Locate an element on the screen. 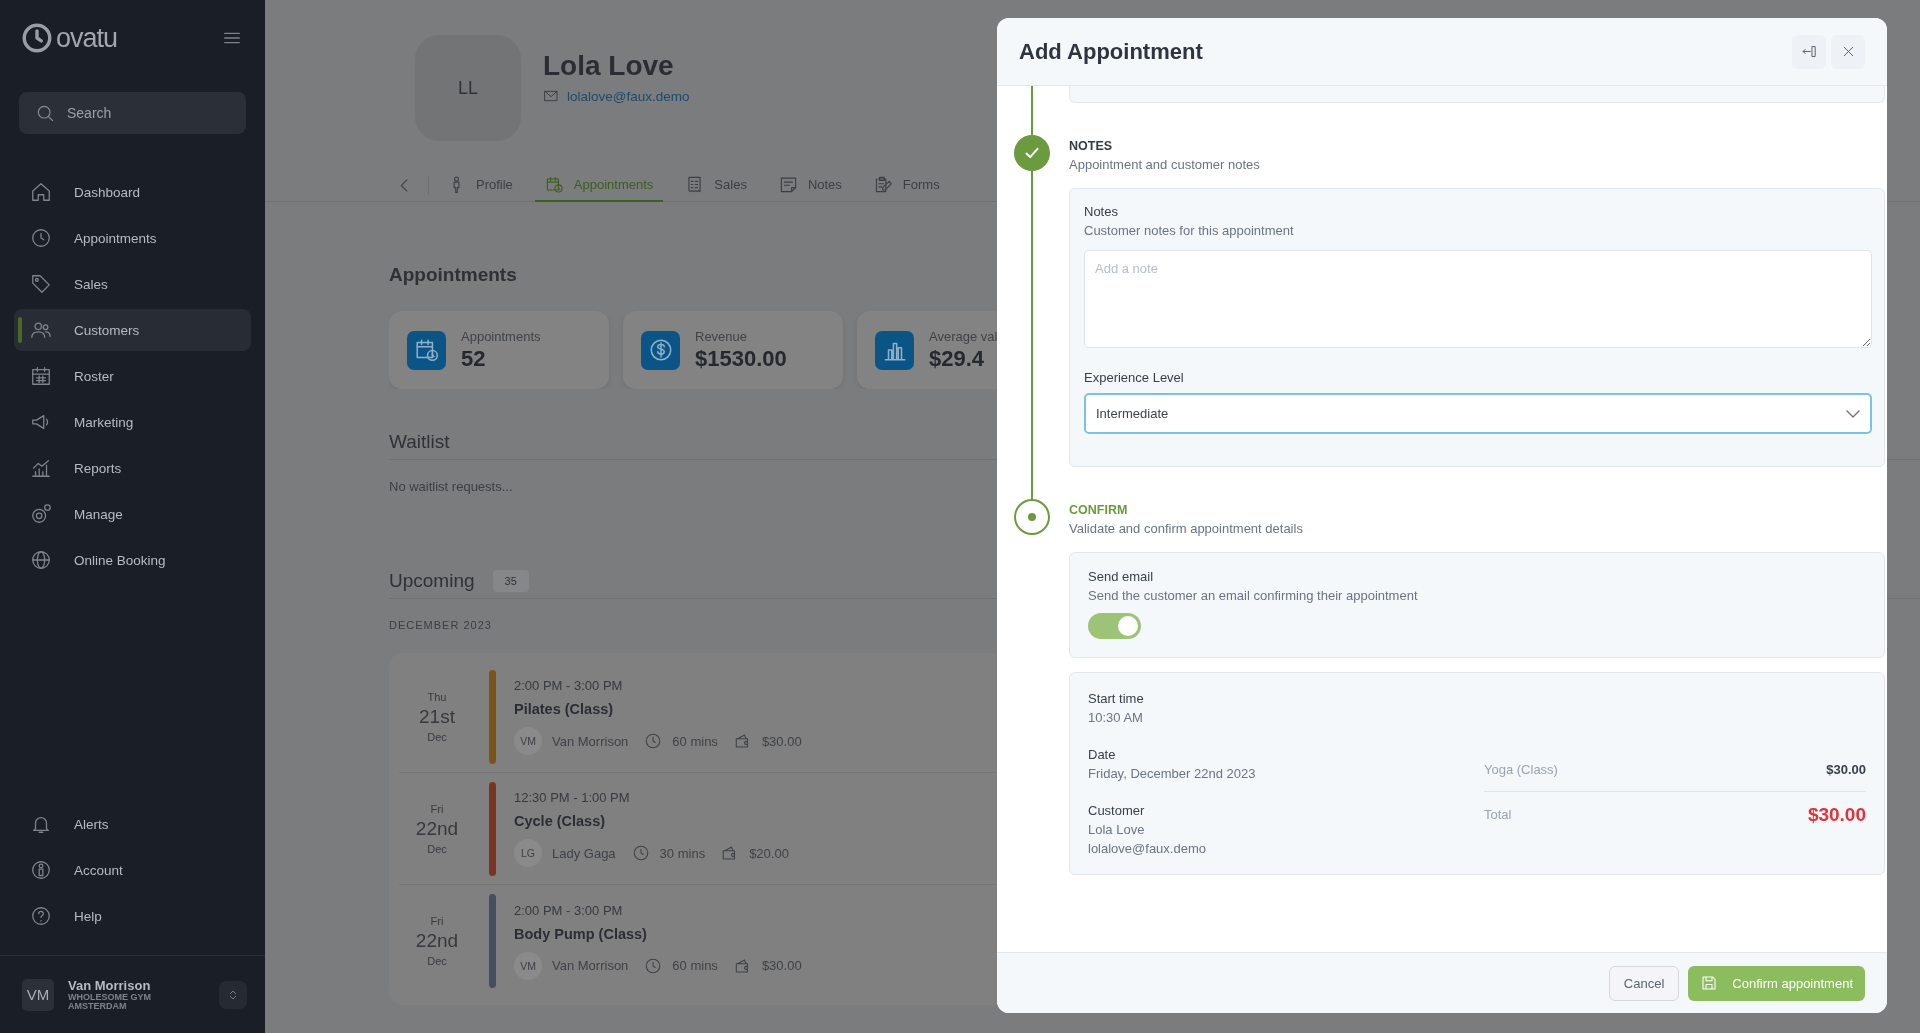  nav-item: Alerts is located at coordinates (132, 824).